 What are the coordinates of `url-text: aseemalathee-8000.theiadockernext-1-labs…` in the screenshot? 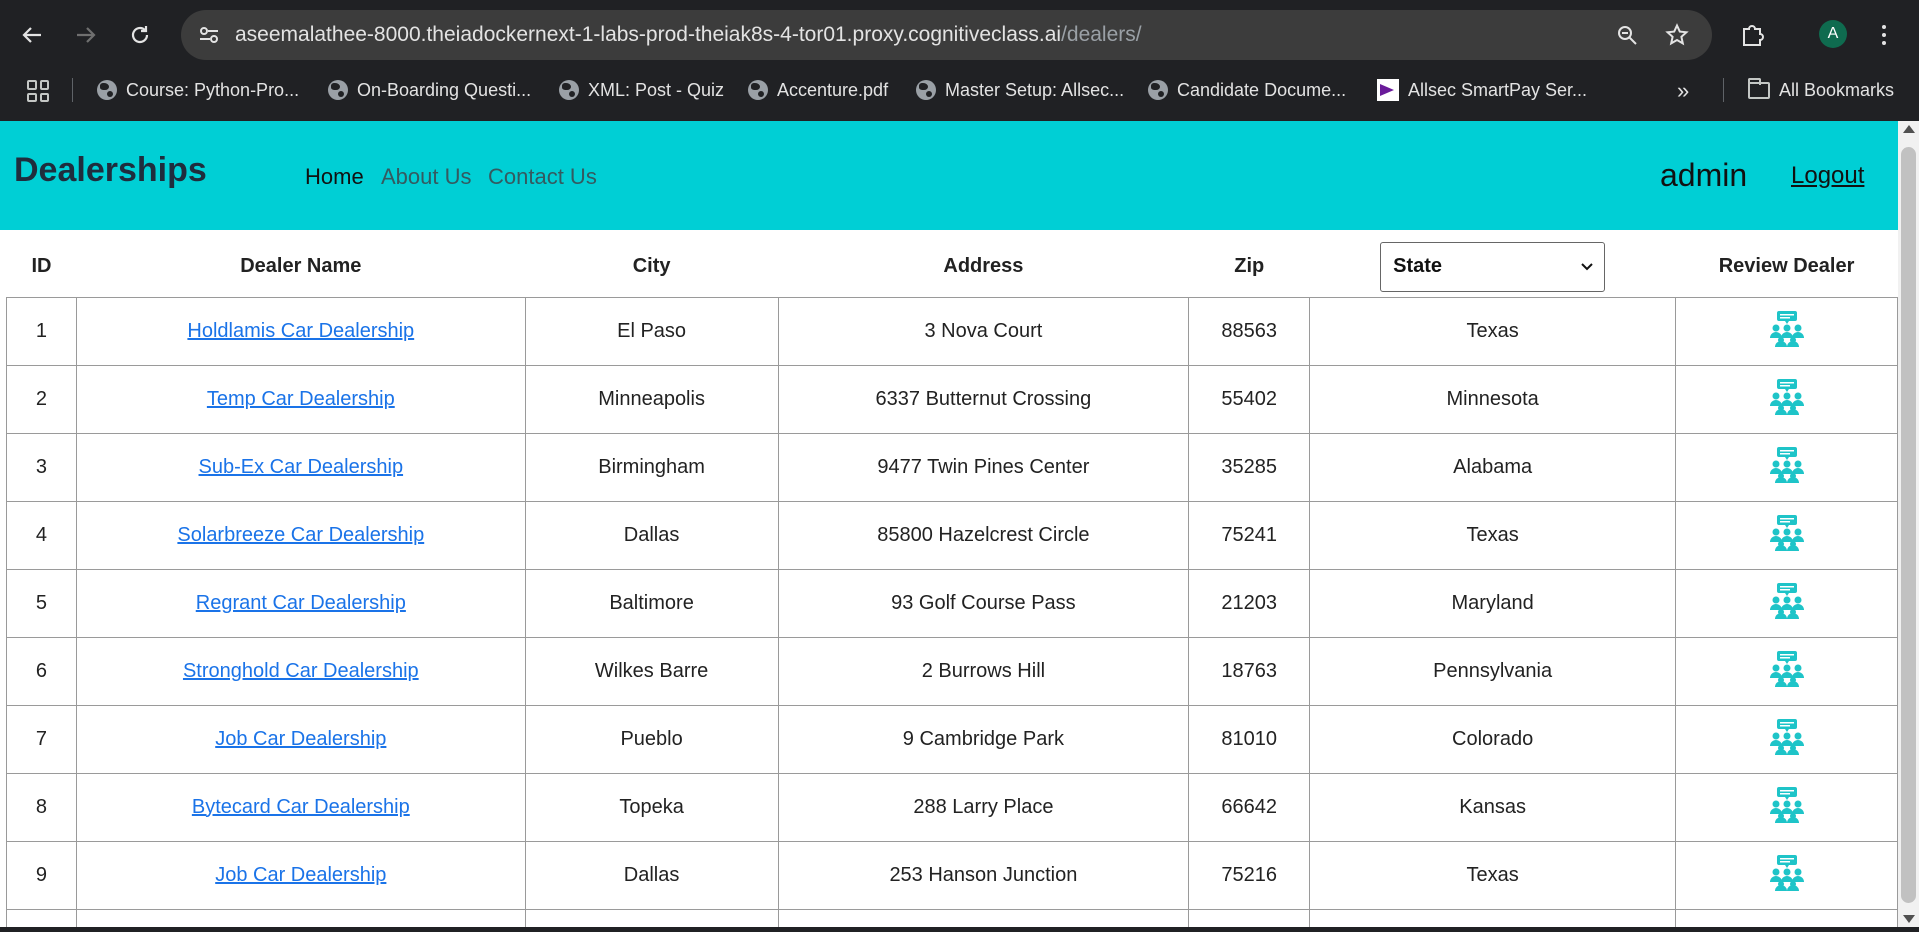 It's located at (688, 35).